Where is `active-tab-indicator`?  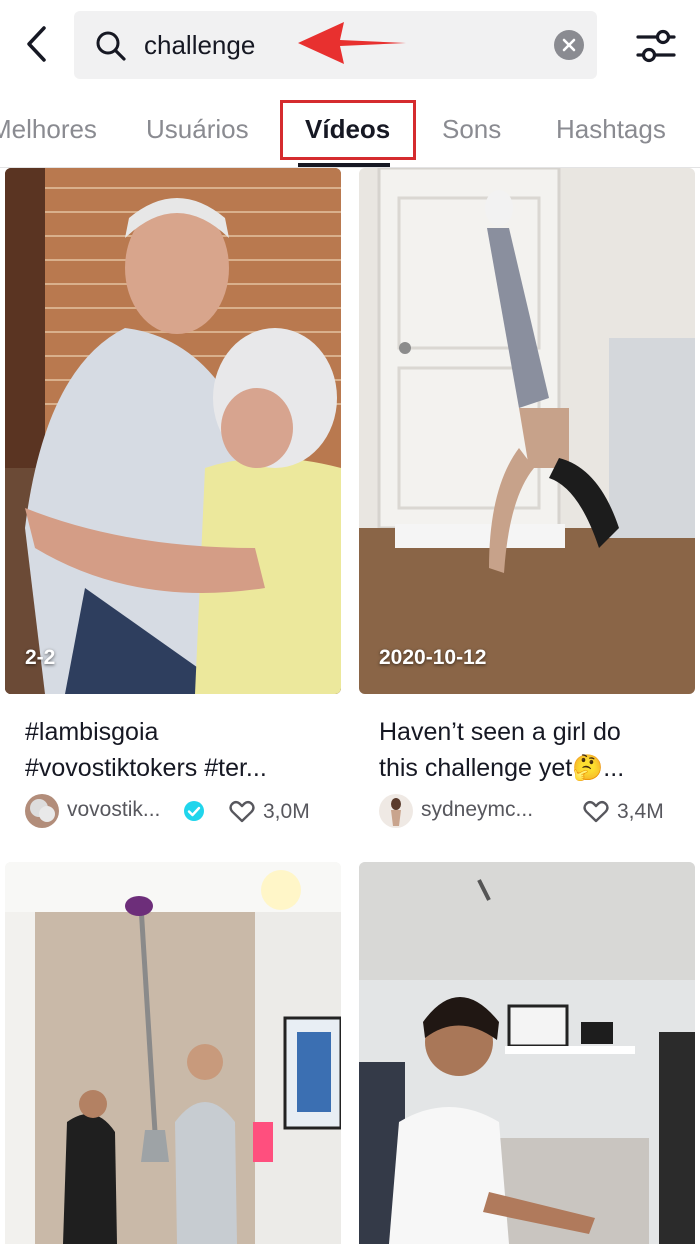
active-tab-indicator is located at coordinates (344, 165).